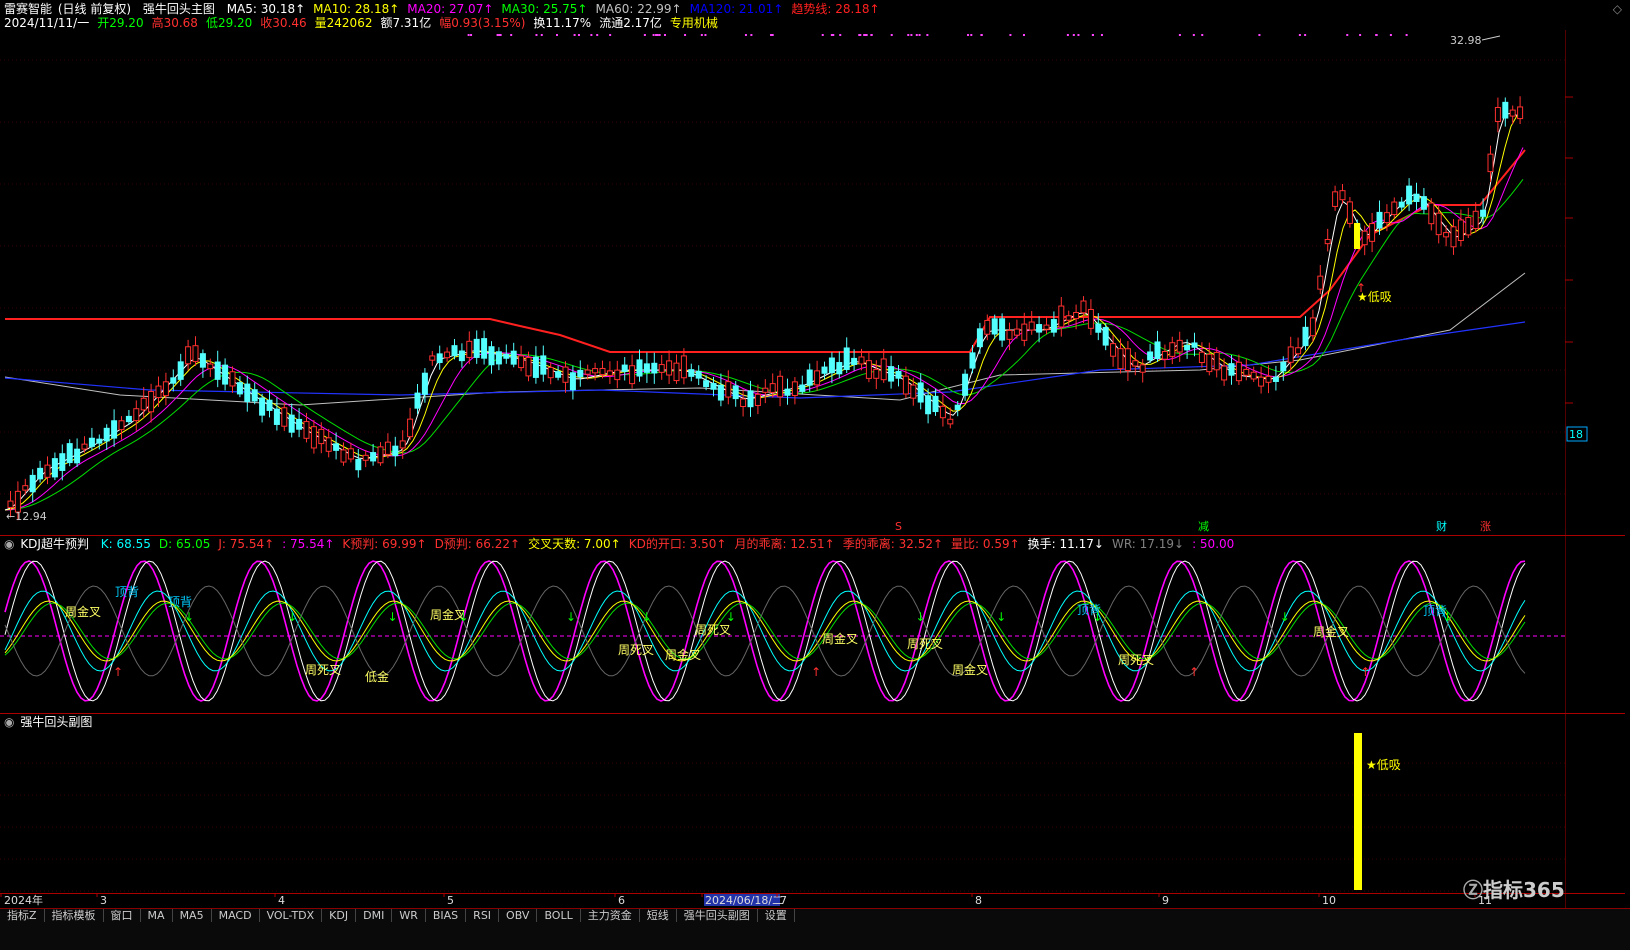 The height and width of the screenshot is (950, 1630). What do you see at coordinates (1065, 544) in the screenshot?
I see `kdj-value: 换手: 11.17↓` at bounding box center [1065, 544].